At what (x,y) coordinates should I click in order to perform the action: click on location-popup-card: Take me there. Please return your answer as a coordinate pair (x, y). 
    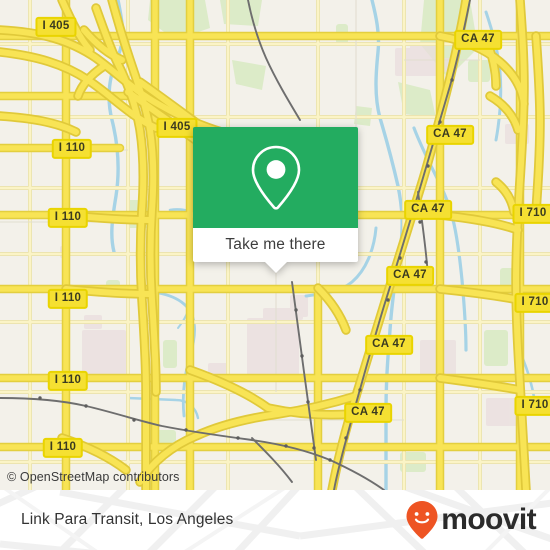
    Looking at the image, I should click on (275, 200).